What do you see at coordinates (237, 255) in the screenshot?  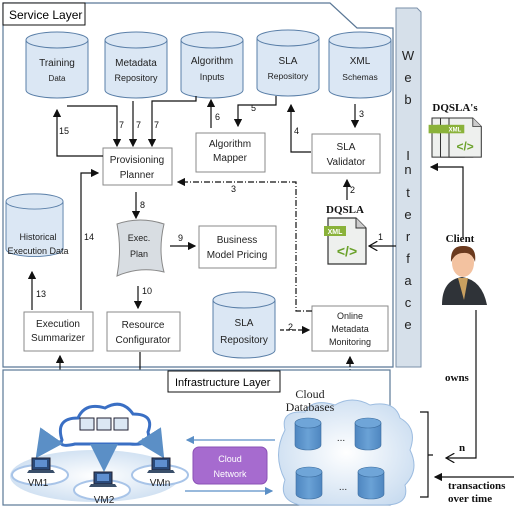 I see `svg-text: Model Pricing` at bounding box center [237, 255].